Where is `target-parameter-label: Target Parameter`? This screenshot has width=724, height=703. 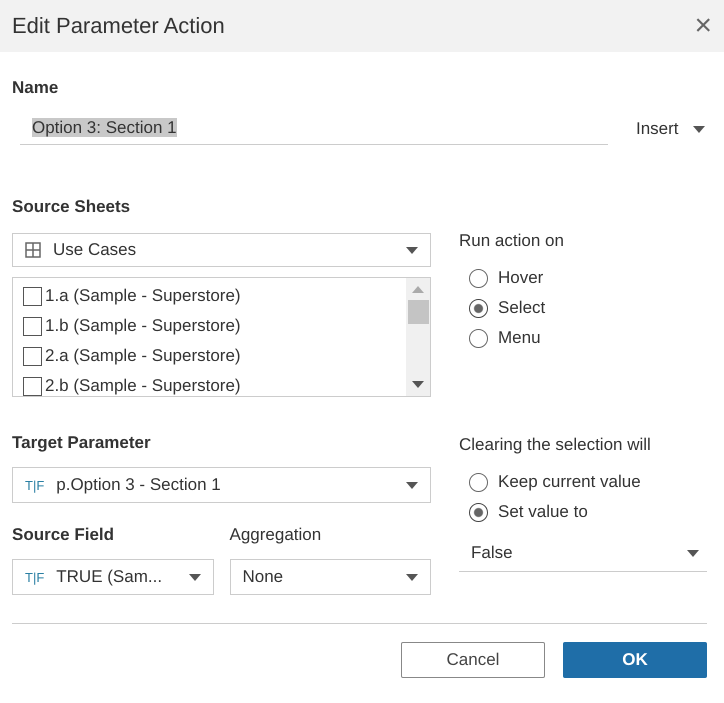
target-parameter-label: Target Parameter is located at coordinates (82, 443).